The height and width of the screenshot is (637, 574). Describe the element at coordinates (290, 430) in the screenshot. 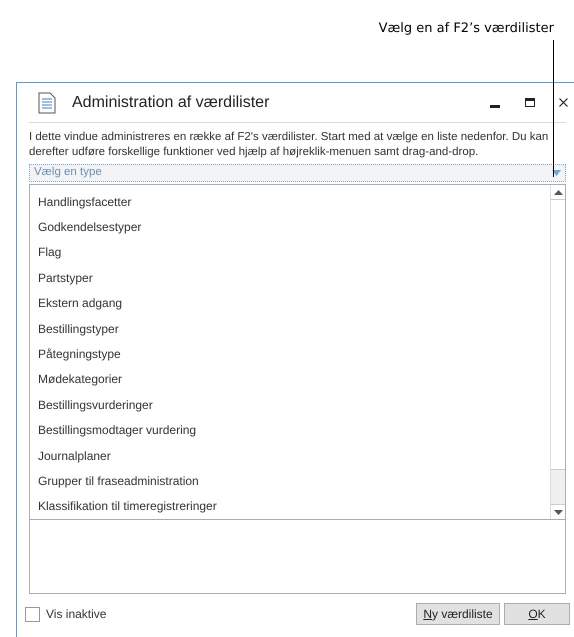

I see `list-item: Bestillingsmodtager vurdering` at that location.